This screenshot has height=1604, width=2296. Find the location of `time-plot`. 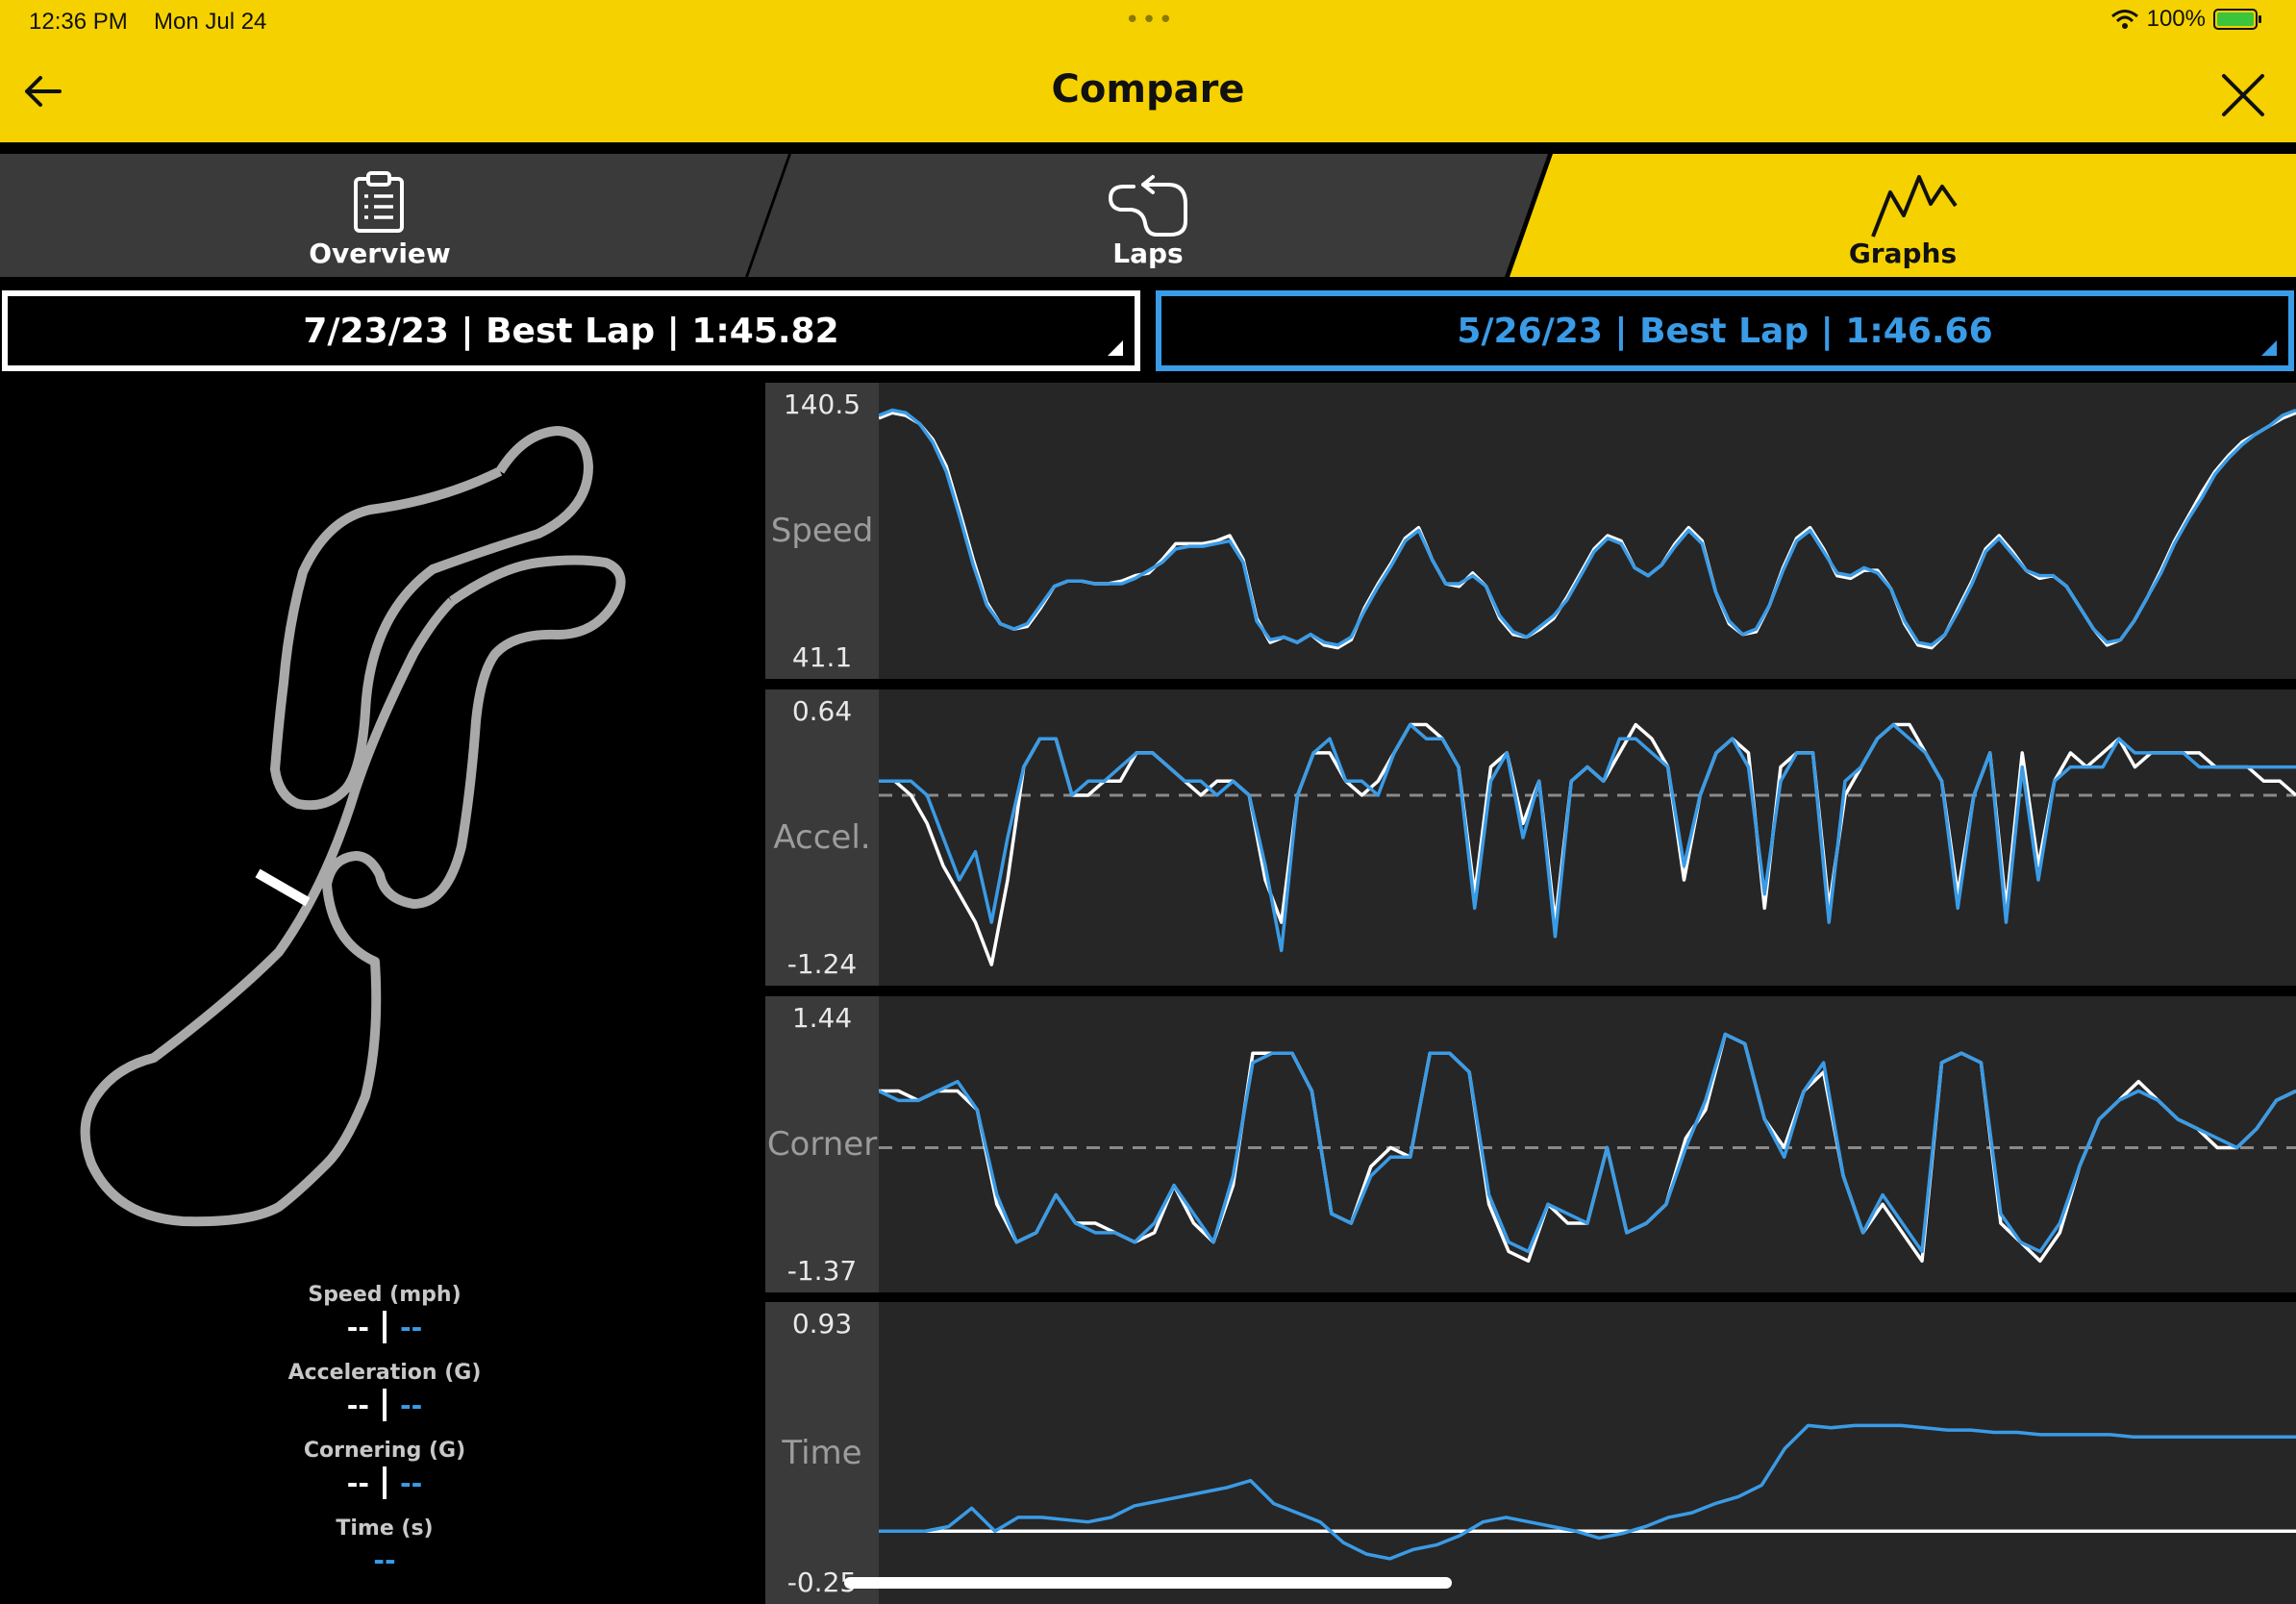

time-plot is located at coordinates (1587, 1453).